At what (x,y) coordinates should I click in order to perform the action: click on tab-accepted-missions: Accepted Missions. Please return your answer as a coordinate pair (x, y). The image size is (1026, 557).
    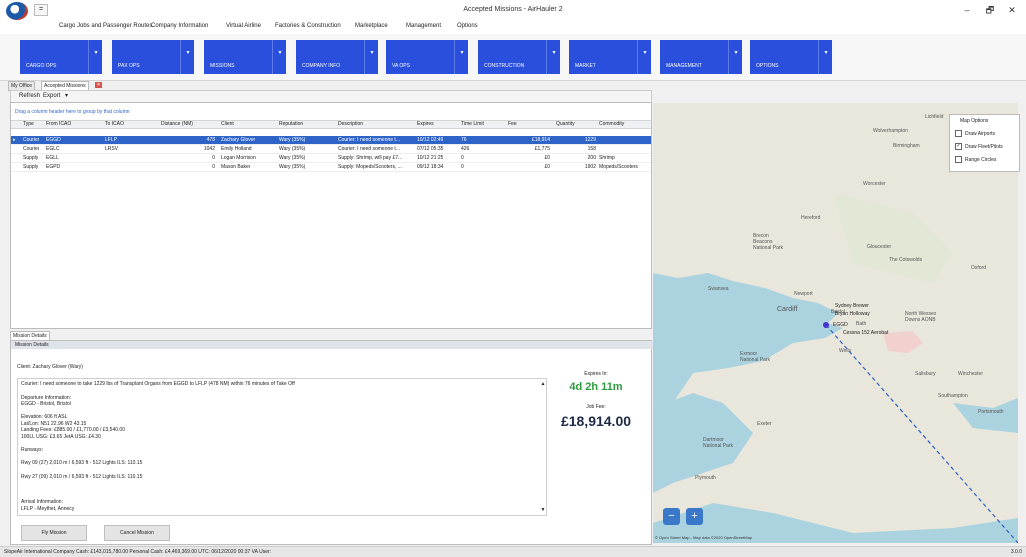
    Looking at the image, I should click on (65, 85).